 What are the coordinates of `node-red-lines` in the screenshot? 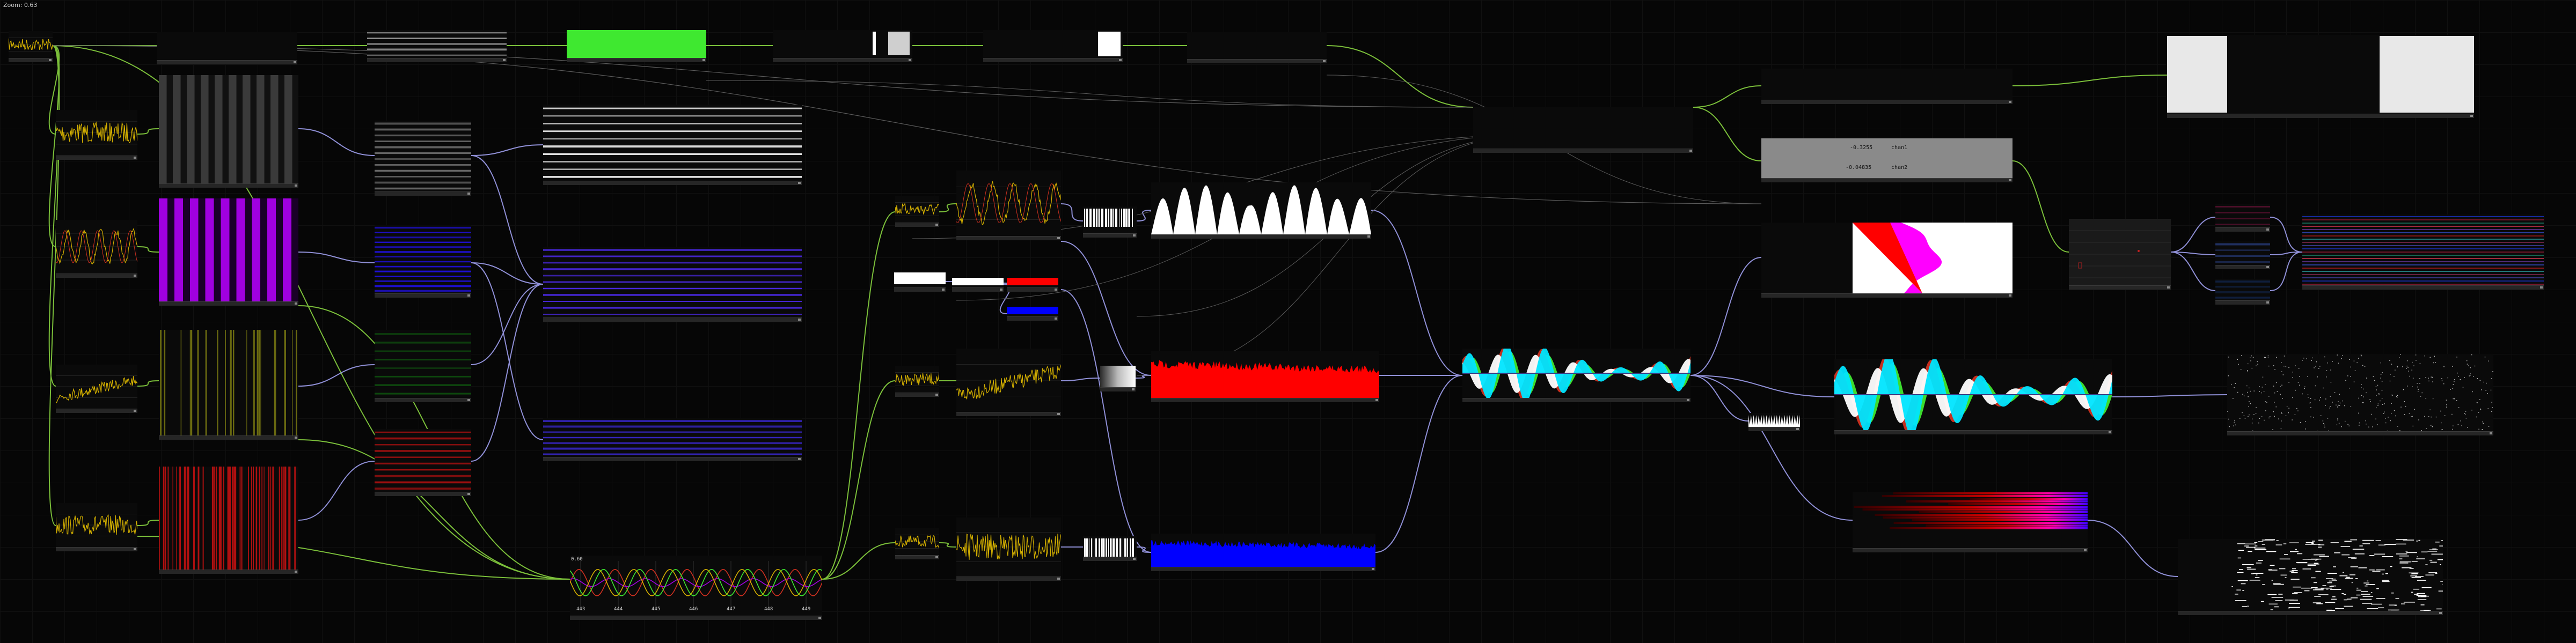 It's located at (228, 520).